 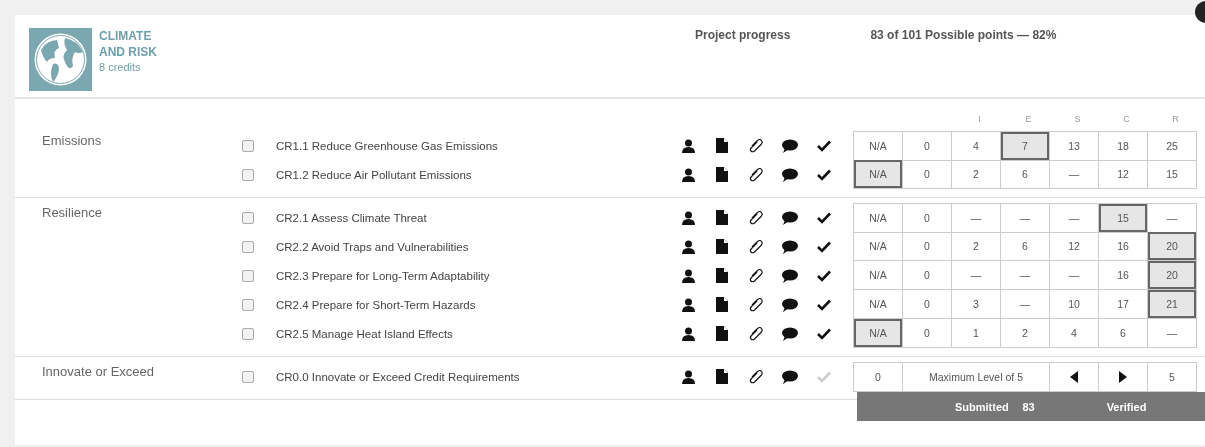 What do you see at coordinates (473, 145) in the screenshot?
I see `credit-title: CR1.1 Reduce Greenhouse Gas Emissions` at bounding box center [473, 145].